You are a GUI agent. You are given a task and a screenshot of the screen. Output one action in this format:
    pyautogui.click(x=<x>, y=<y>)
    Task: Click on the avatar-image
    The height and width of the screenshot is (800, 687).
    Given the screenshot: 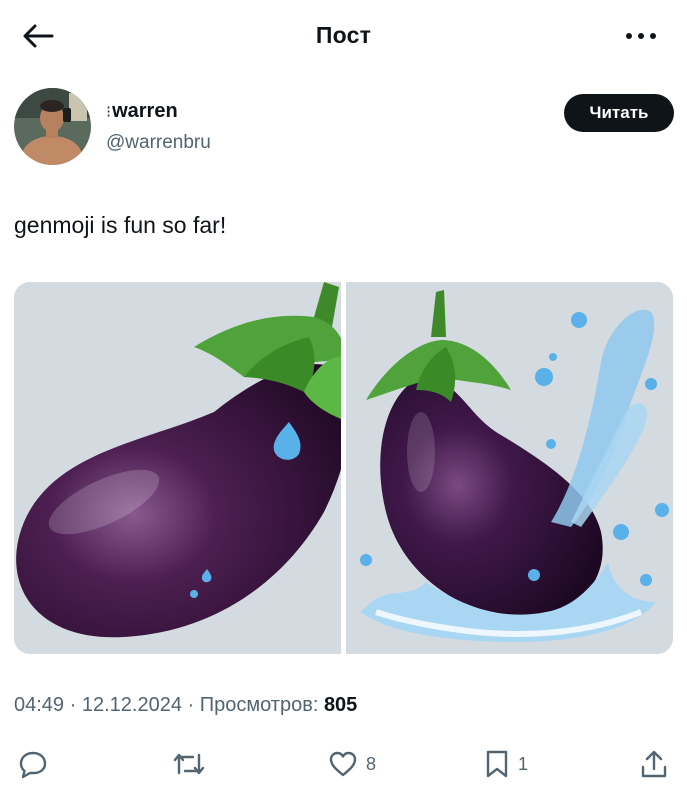 What is the action you would take?
    pyautogui.click(x=52, y=126)
    